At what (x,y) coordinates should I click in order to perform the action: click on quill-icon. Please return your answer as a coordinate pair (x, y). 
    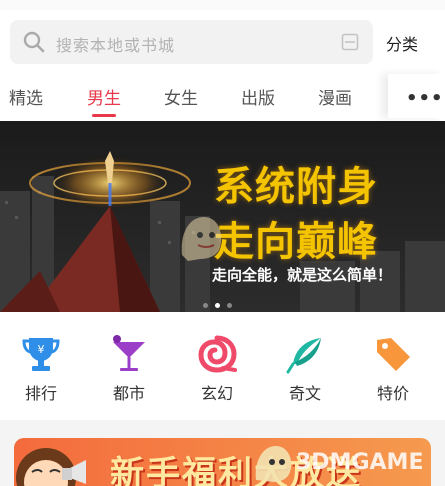
    Looking at the image, I should click on (305, 354).